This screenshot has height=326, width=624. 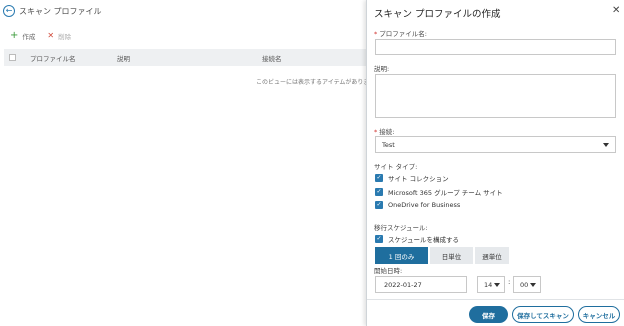 What do you see at coordinates (445, 193) in the screenshot?
I see `checkbox-label: Microsoft 365 グループ チーム サイト` at bounding box center [445, 193].